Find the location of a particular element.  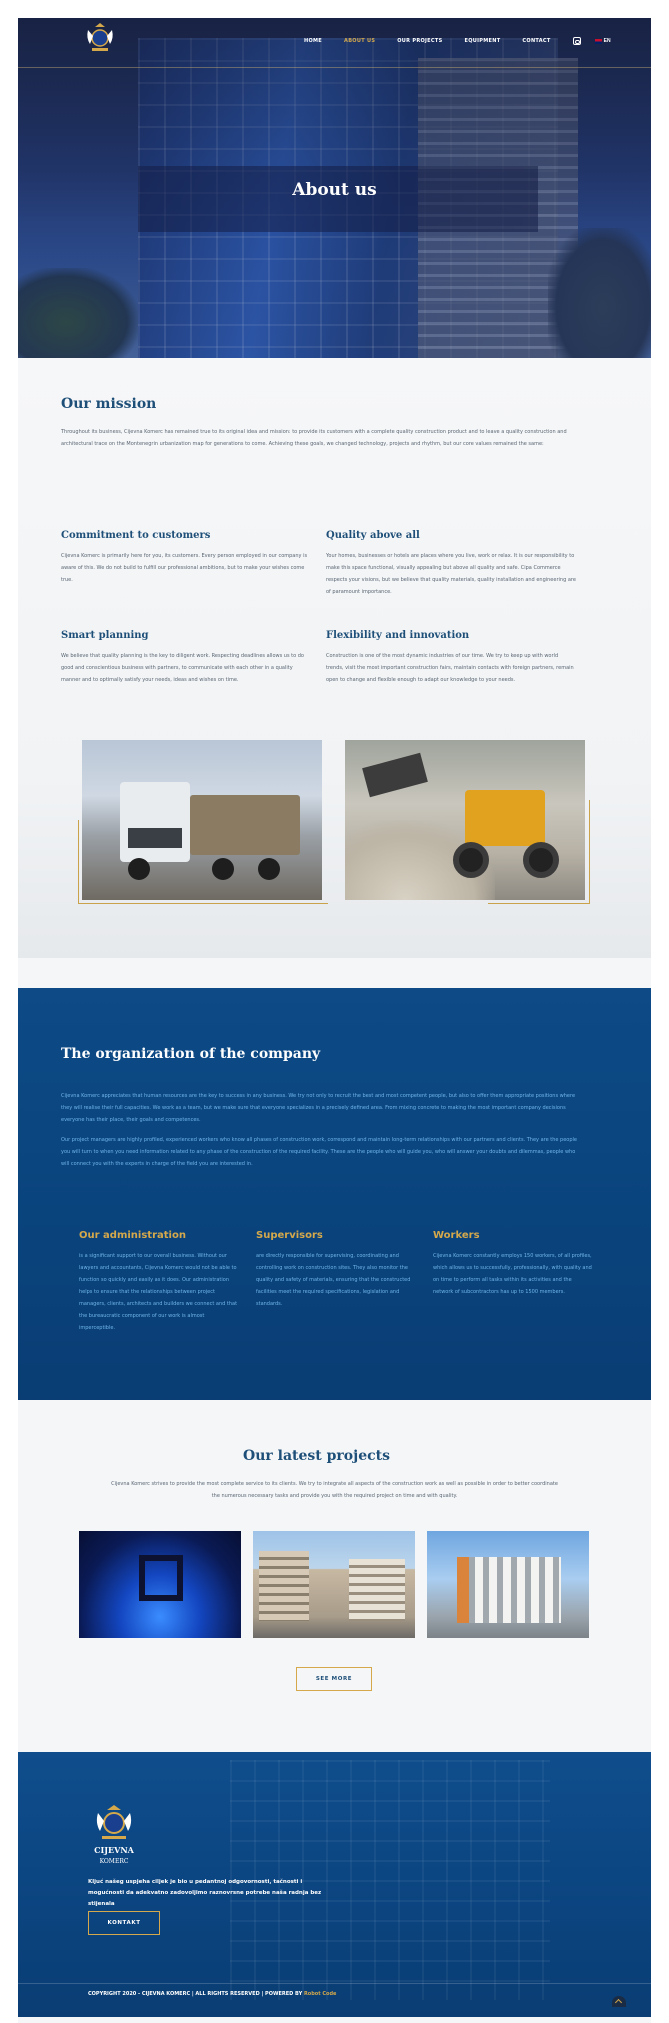

mission-title: Our mission is located at coordinates (109, 404).